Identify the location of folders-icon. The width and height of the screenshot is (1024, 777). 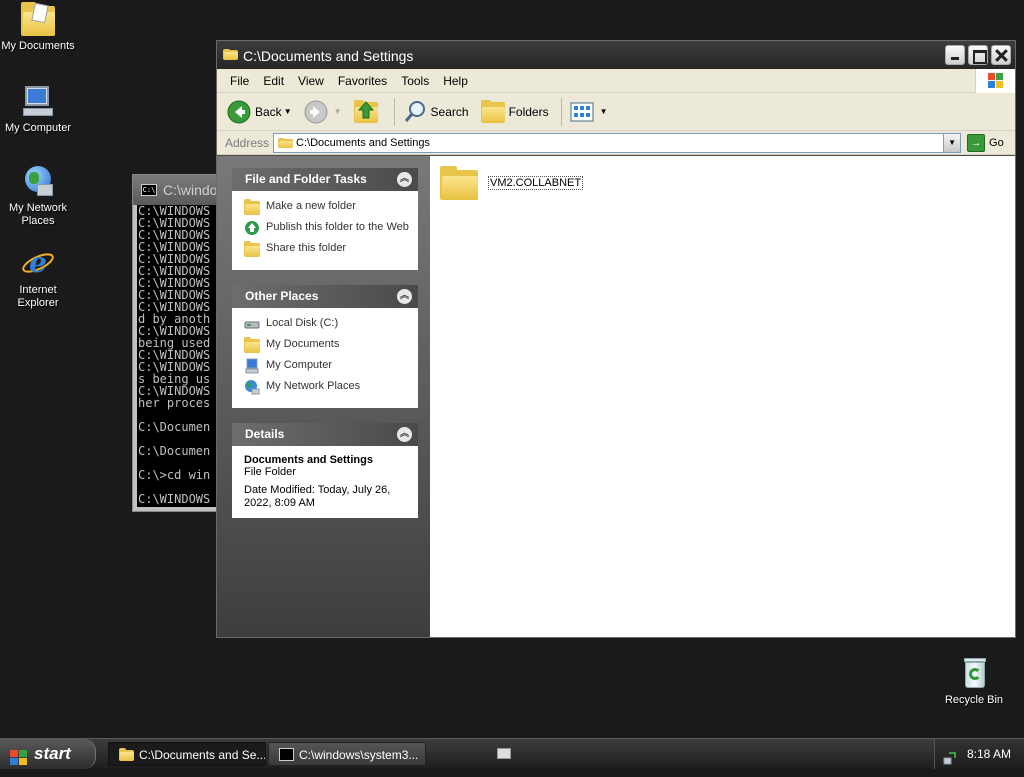
(492, 111).